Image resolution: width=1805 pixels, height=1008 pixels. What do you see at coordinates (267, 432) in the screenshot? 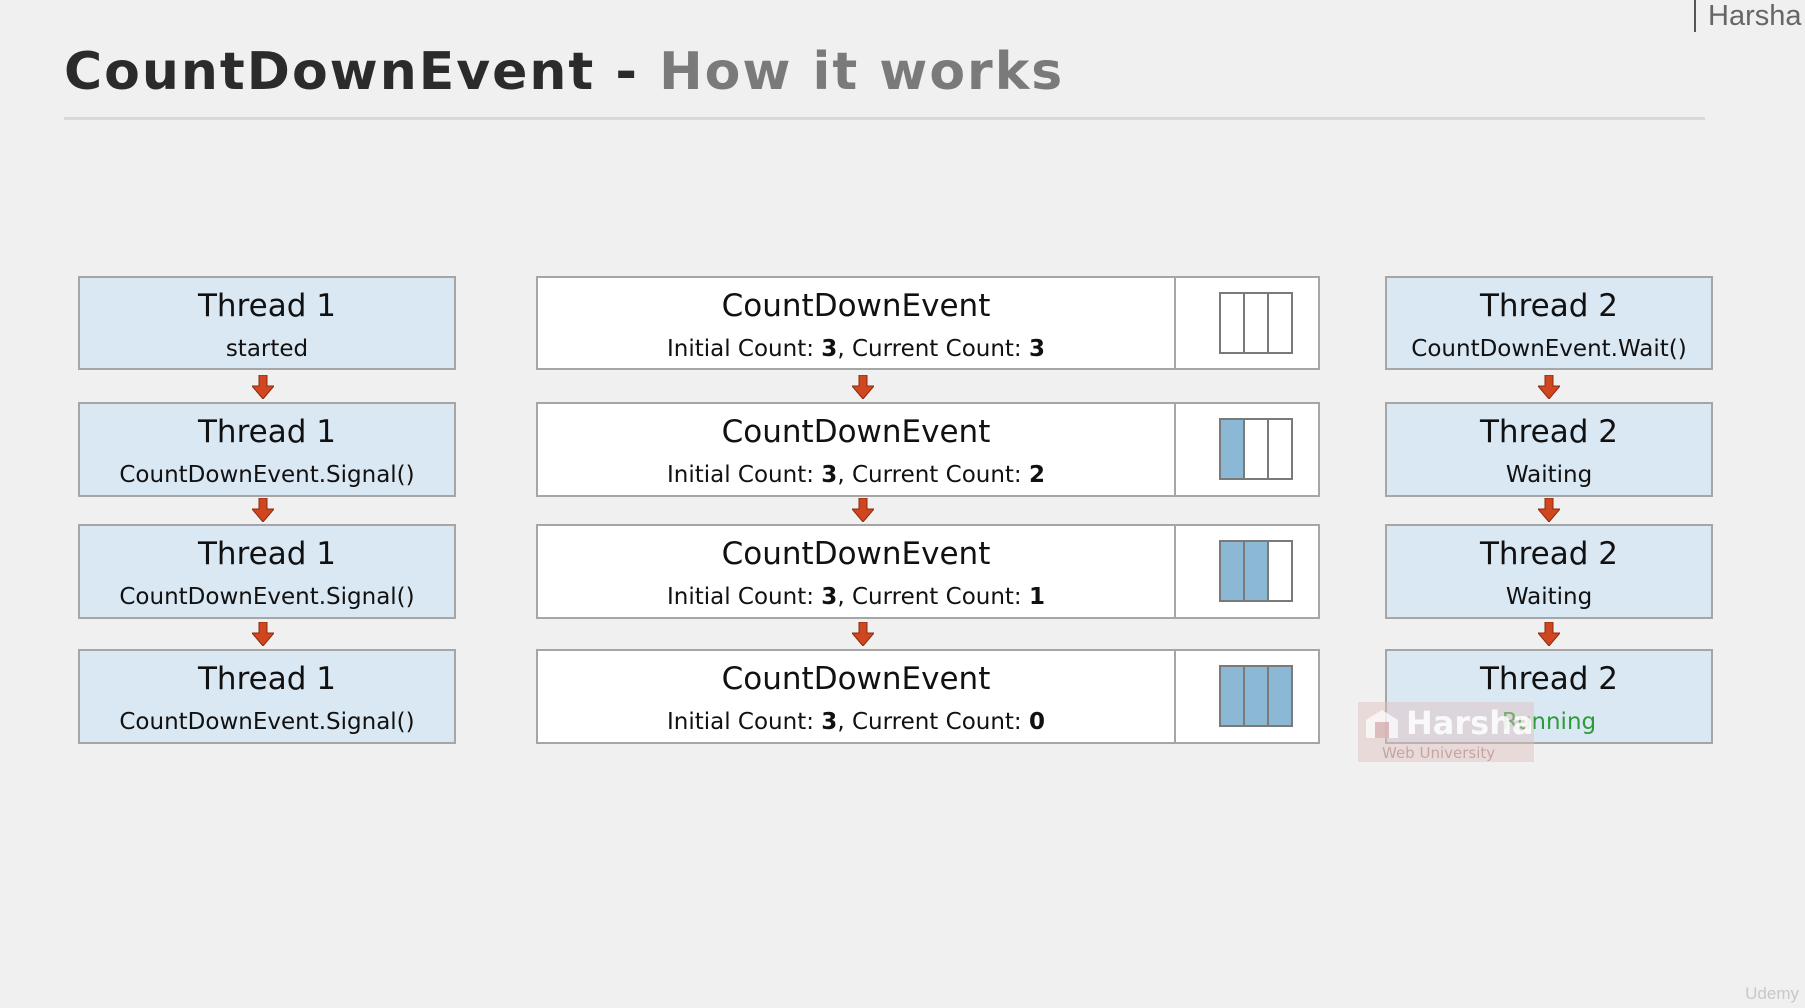
I see `thread1-step-2-name: Thread 1` at bounding box center [267, 432].